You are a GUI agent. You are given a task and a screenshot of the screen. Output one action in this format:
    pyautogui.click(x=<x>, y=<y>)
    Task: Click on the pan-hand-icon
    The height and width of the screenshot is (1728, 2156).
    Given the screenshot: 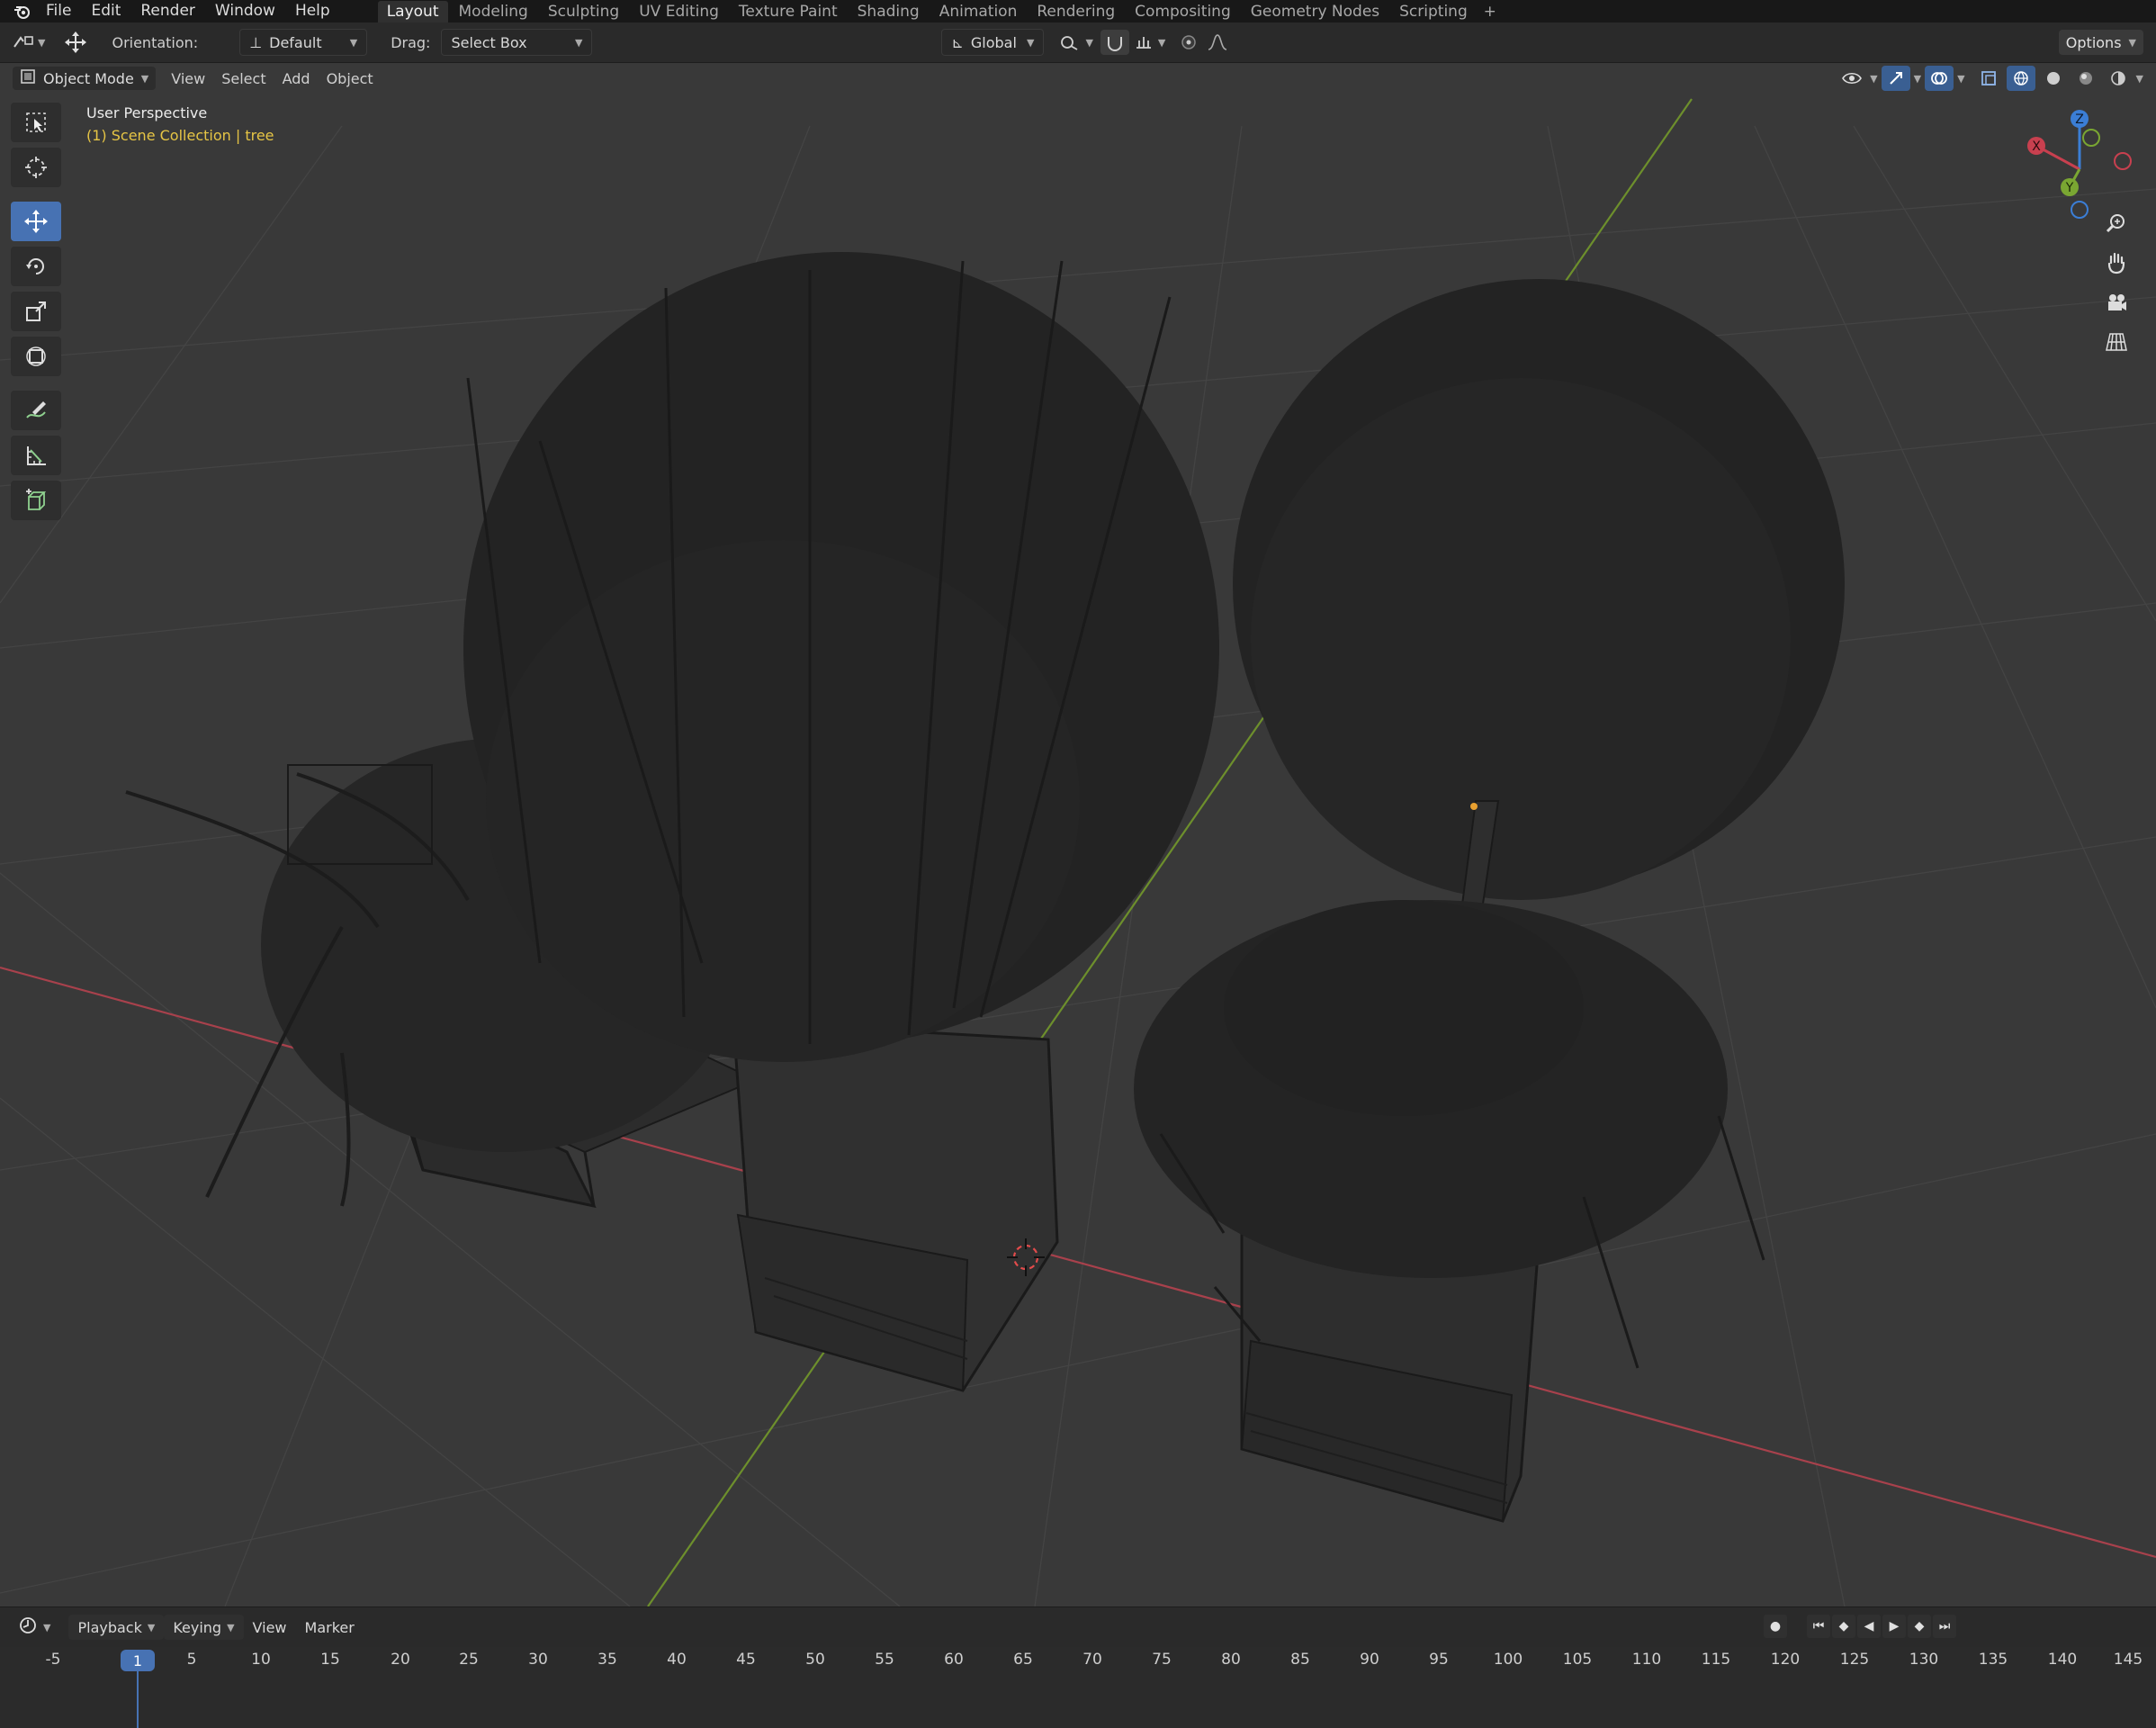 What is the action you would take?
    pyautogui.click(x=2116, y=263)
    